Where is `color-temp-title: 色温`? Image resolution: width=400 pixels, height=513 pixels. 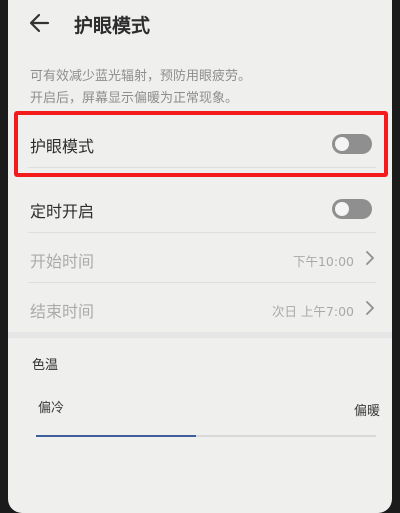 color-temp-title: 色温 is located at coordinates (45, 365).